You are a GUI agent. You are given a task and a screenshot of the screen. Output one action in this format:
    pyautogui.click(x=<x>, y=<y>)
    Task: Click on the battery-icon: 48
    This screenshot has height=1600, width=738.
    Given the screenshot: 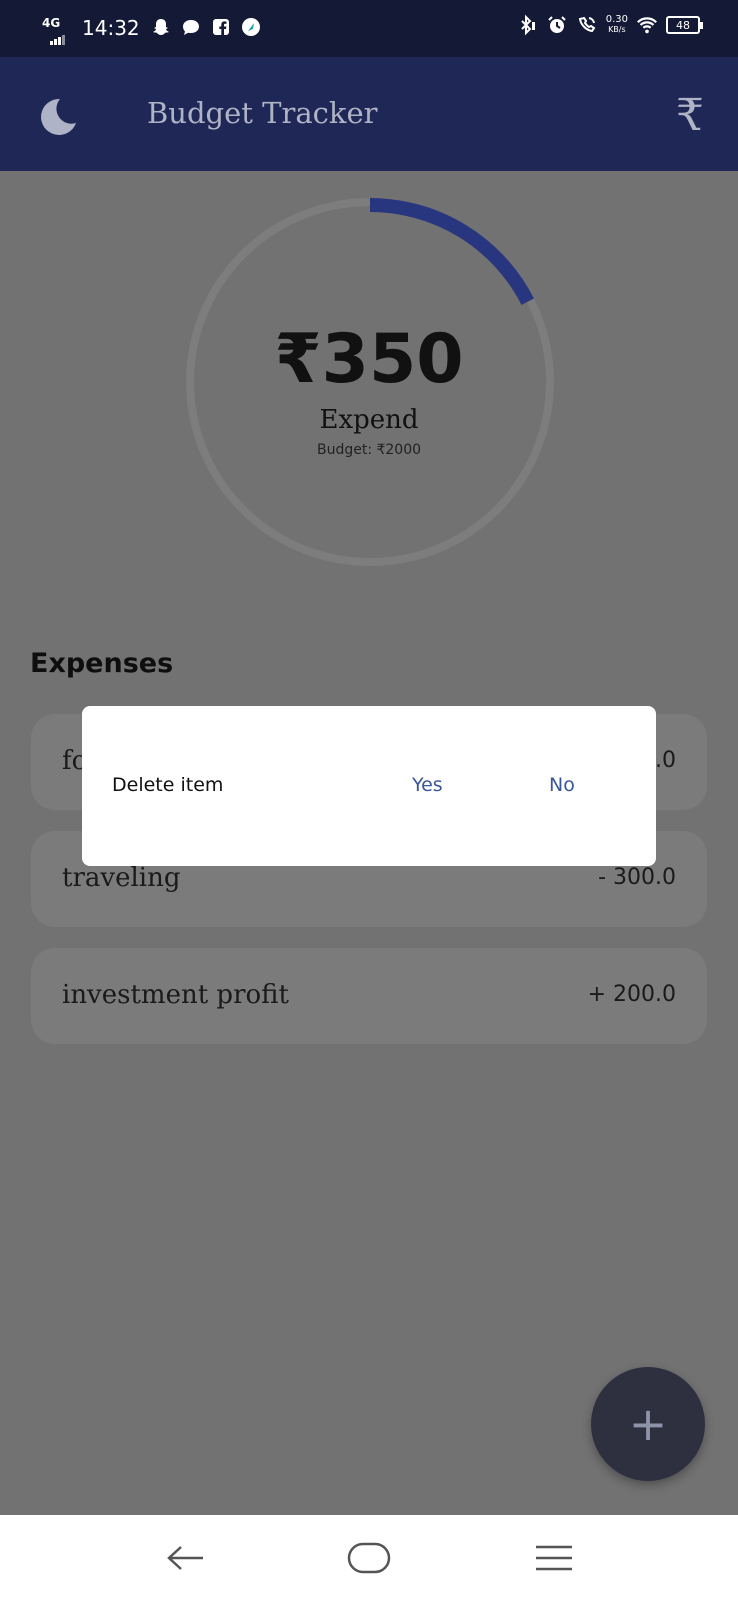 What is the action you would take?
    pyautogui.click(x=684, y=25)
    